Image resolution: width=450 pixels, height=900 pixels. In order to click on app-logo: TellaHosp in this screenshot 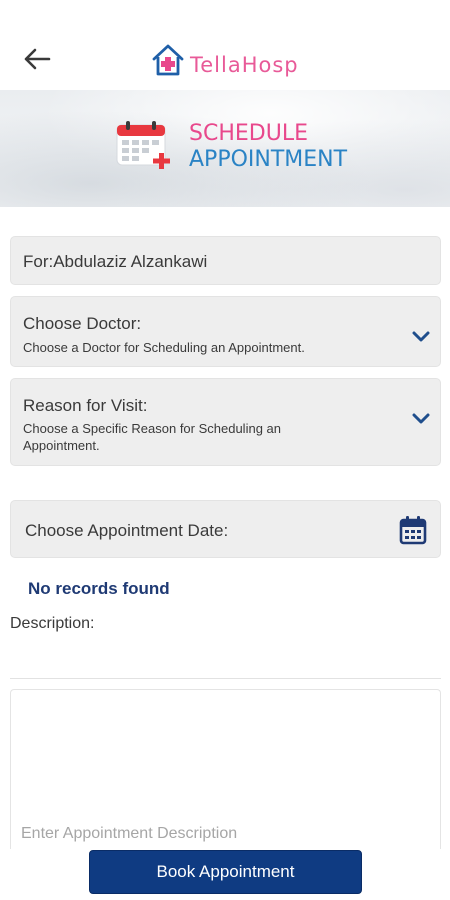, I will do `click(224, 60)`.